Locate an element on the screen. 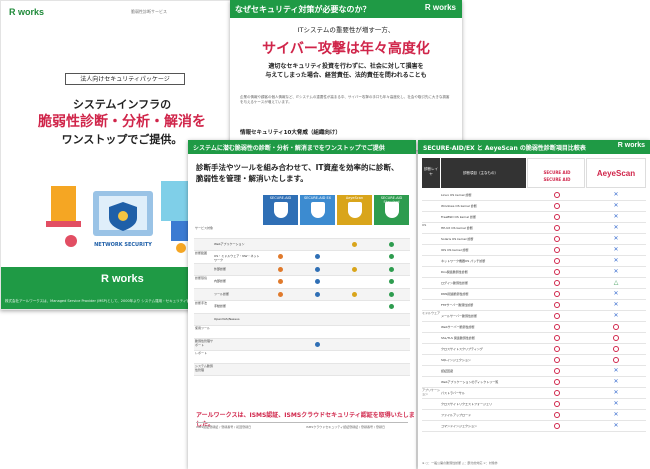 The image size is (650, 469). cover-headline-2: 脆弱性診断・分析・解消を is located at coordinates (122, 122).